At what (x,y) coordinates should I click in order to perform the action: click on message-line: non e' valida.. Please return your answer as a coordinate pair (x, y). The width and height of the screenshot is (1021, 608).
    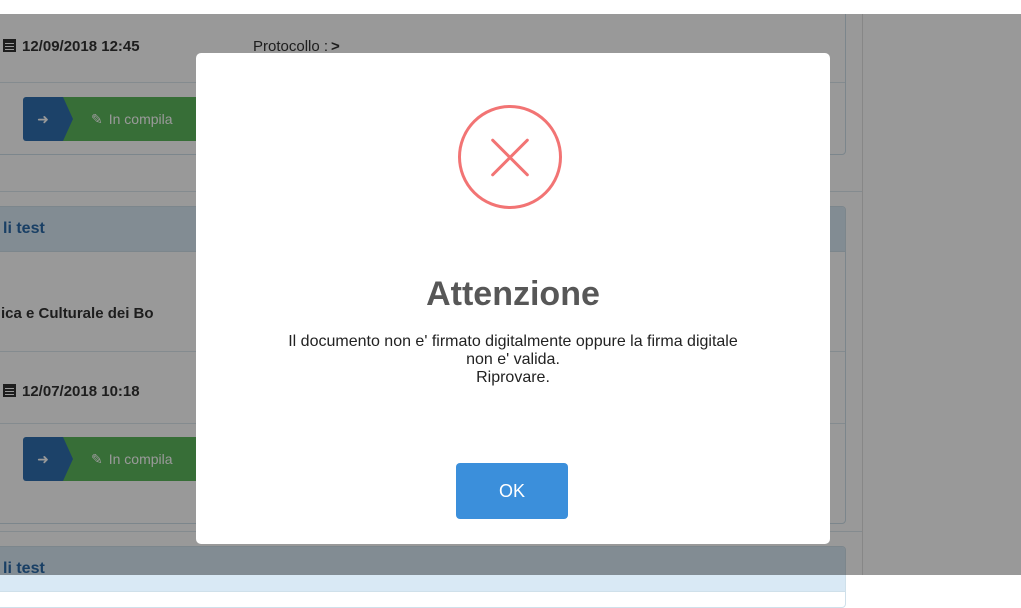
    Looking at the image, I should click on (513, 359).